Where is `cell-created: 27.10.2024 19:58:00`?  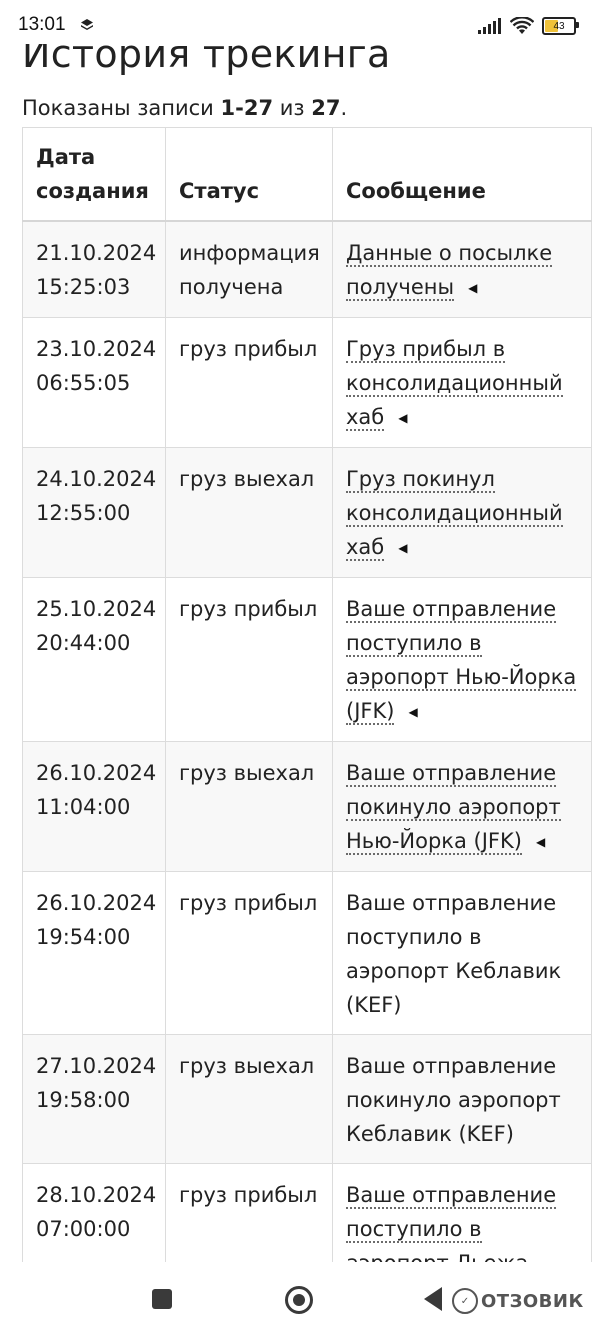 cell-created: 27.10.2024 19:58:00 is located at coordinates (94, 1099).